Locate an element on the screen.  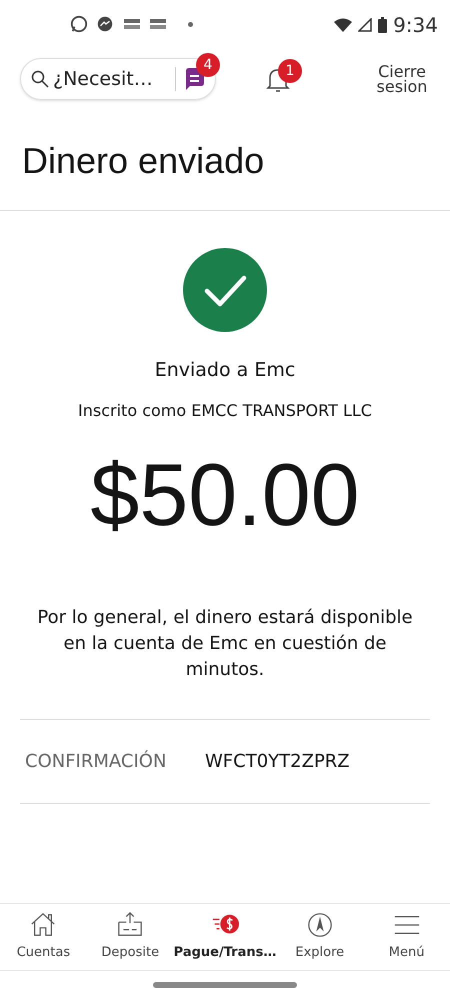
compass-icon is located at coordinates (320, 925).